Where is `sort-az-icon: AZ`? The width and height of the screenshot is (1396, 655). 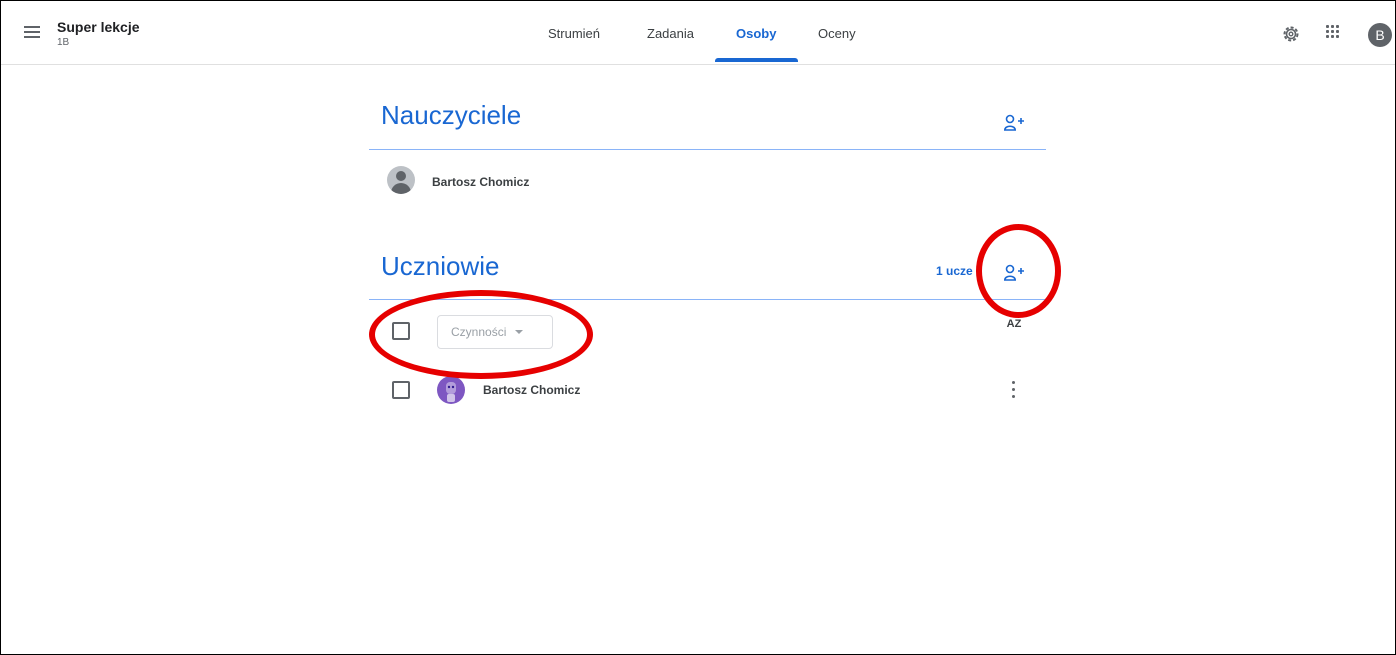
sort-az-icon: AZ is located at coordinates (1014, 329).